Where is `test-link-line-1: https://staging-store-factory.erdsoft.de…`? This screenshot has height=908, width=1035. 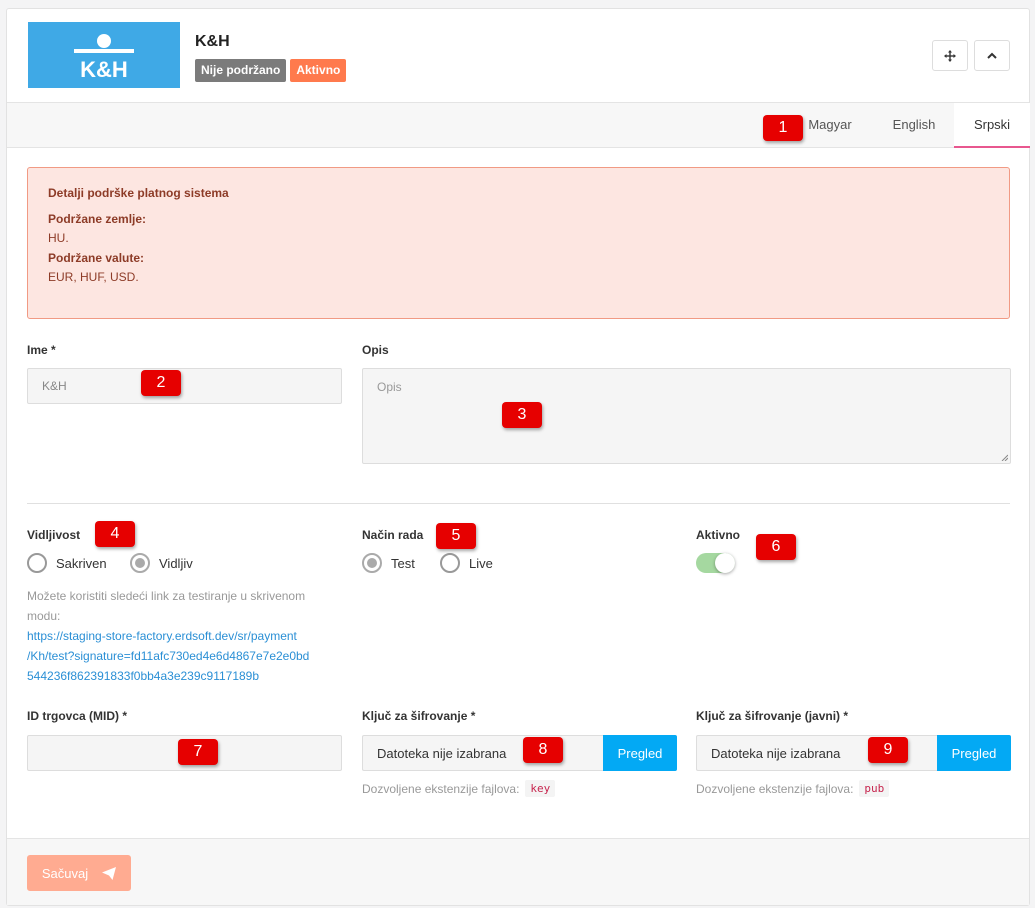 test-link-line-1: https://staging-store-factory.erdsoft.de… is located at coordinates (189, 636).